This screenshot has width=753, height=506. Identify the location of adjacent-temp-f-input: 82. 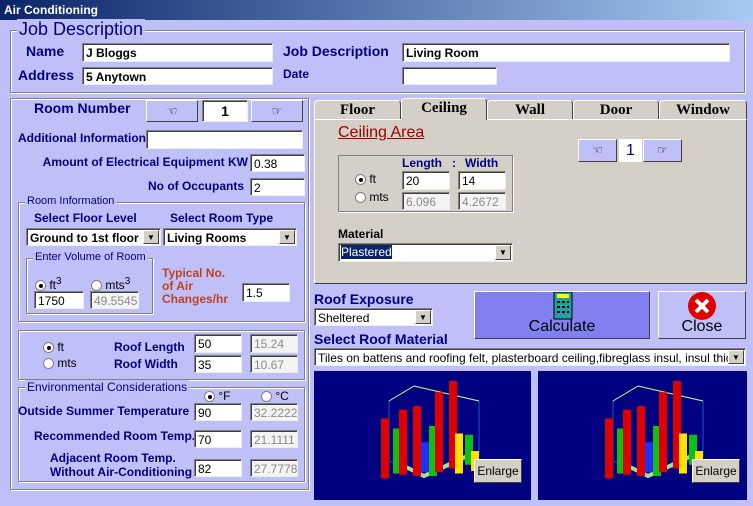
(218, 468).